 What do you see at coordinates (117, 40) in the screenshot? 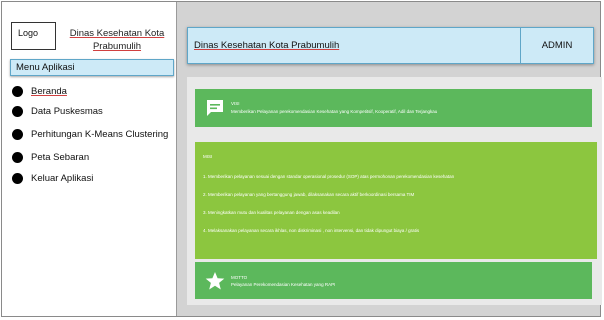
I see `app-name: Dinas Kesehatan Kota Prabumulih` at bounding box center [117, 40].